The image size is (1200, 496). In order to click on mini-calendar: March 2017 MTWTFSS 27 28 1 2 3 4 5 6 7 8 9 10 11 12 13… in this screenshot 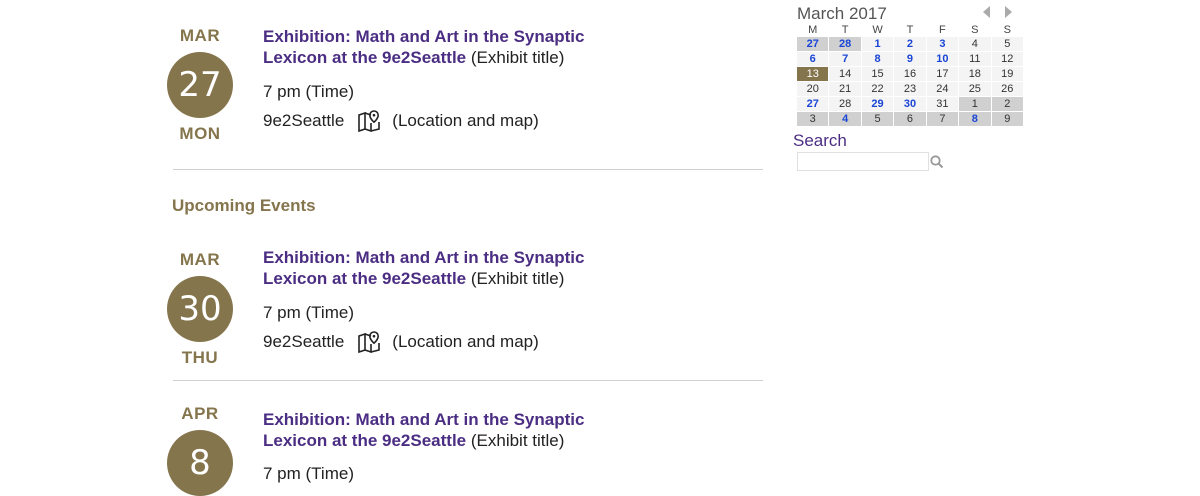, I will do `click(909, 65)`.